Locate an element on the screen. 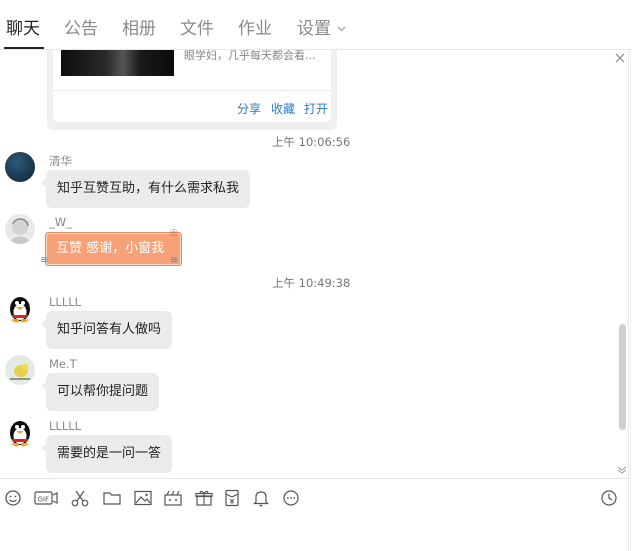 This screenshot has height=551, width=632. tab-chat: 聊天 is located at coordinates (23, 29).